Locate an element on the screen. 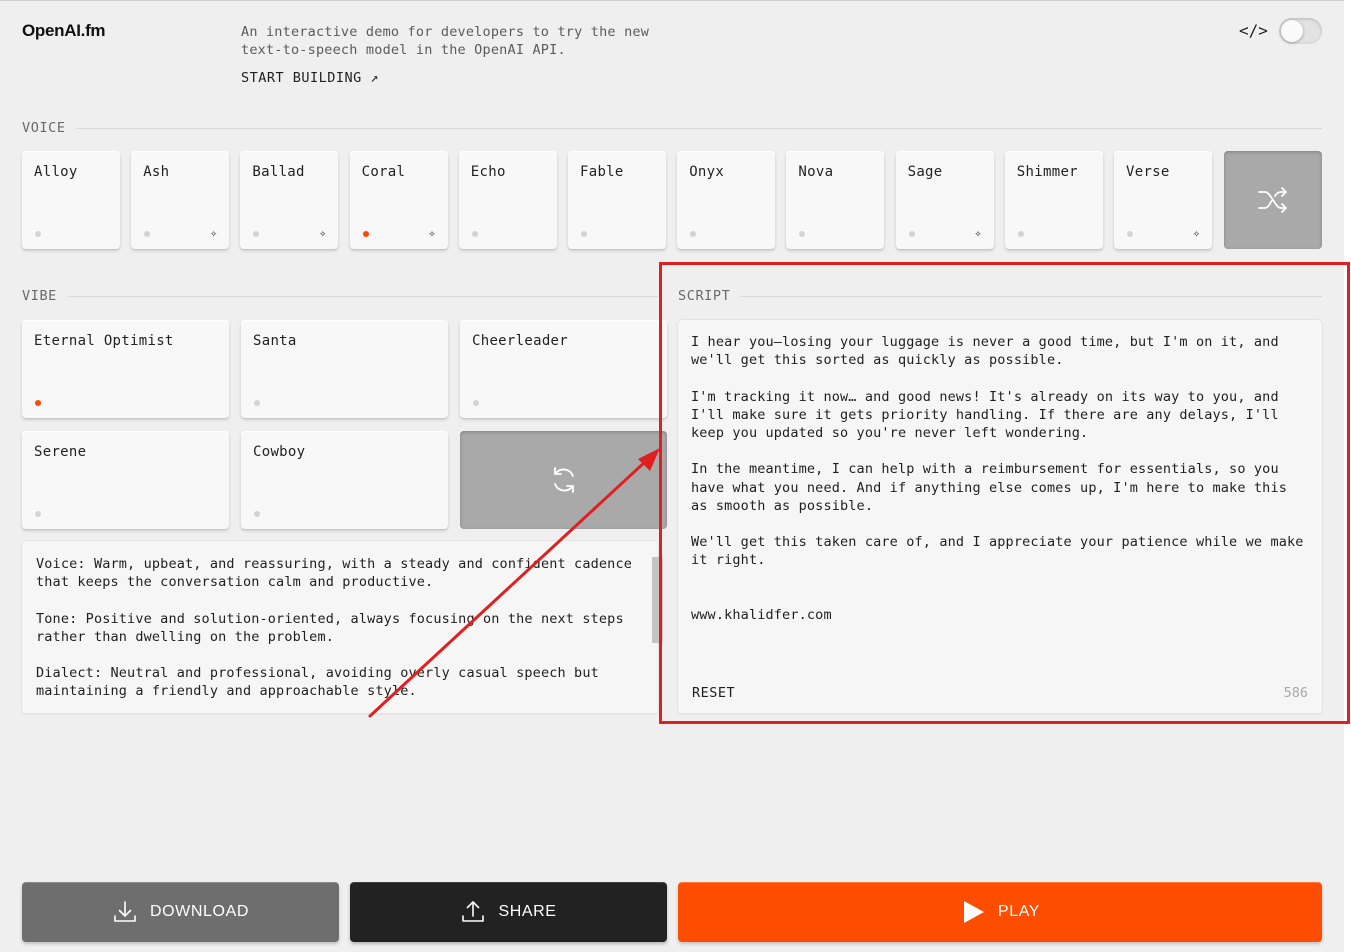 The width and height of the screenshot is (1351, 952). voice-option-nova: Nova is located at coordinates (835, 200).